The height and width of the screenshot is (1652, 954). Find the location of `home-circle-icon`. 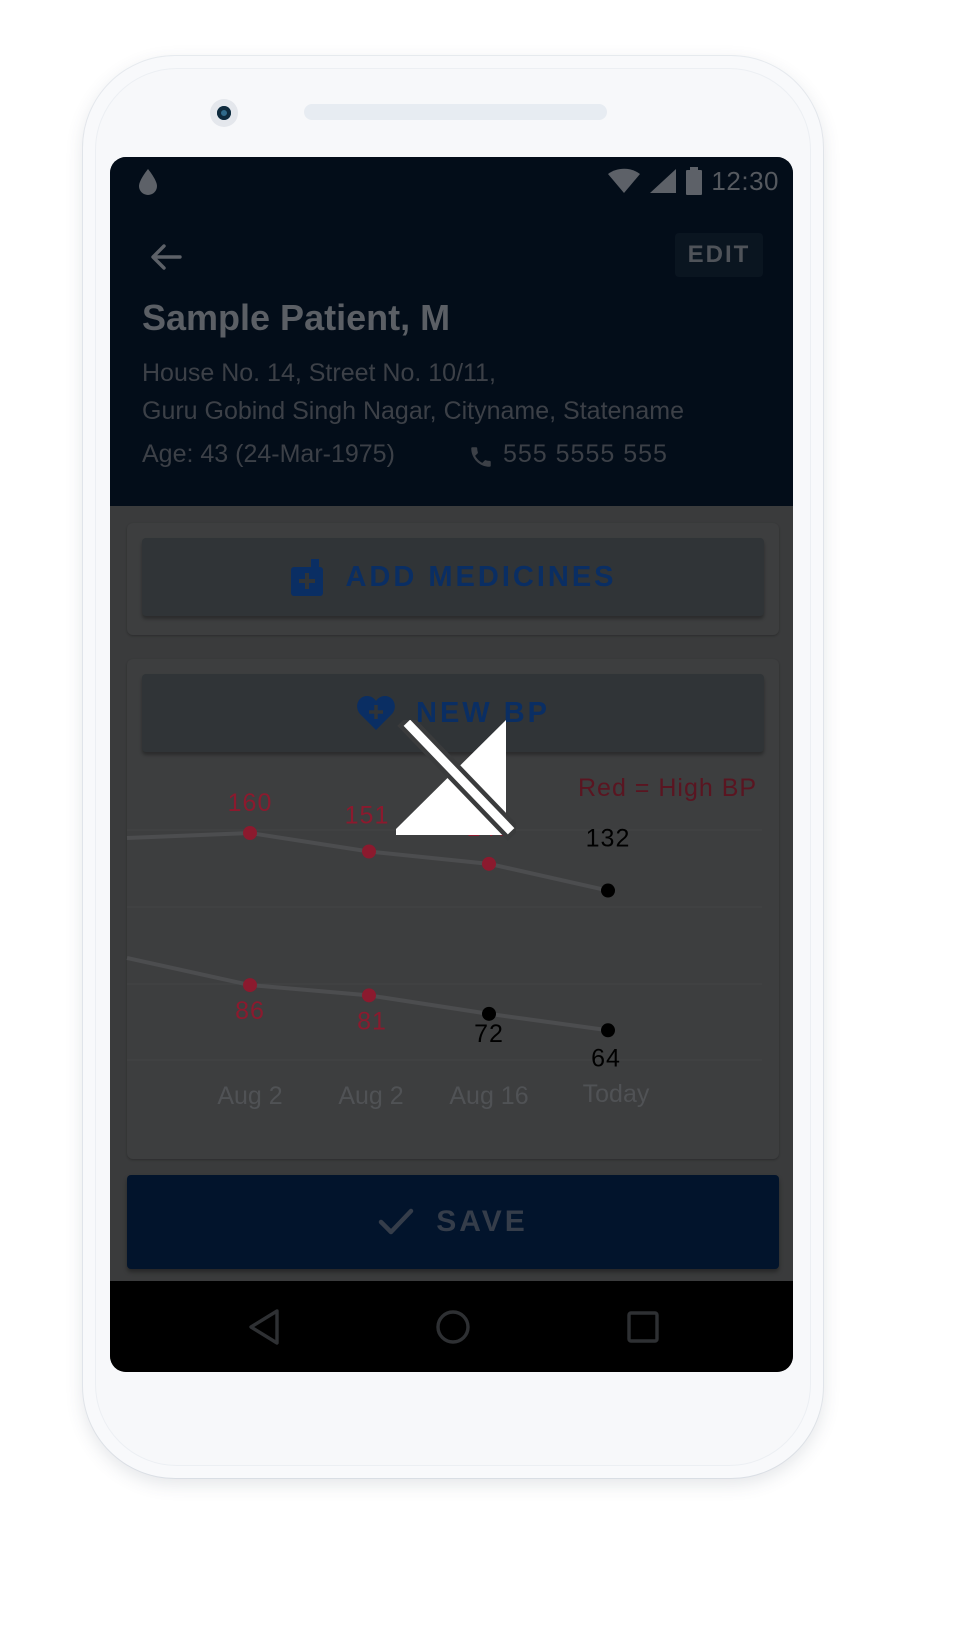

home-circle-icon is located at coordinates (453, 1327).